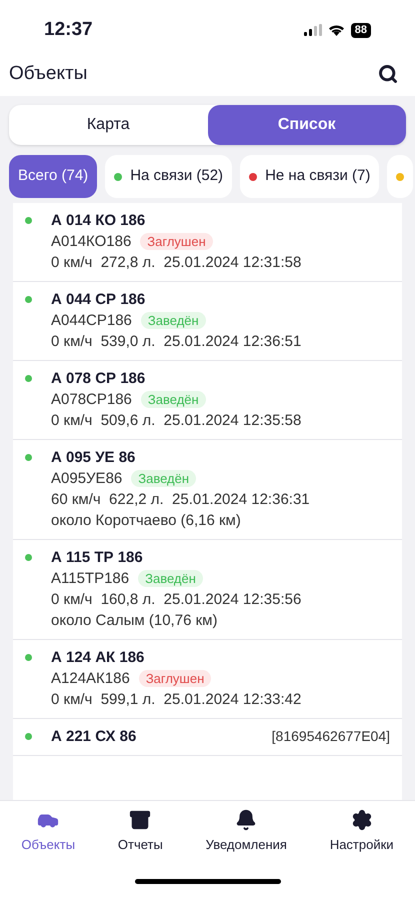  Describe the element at coordinates (181, 500) in the screenshot. I see `object-details: 60 км/ч 622,2 л. 25.01.2024 12:36:31` at that location.